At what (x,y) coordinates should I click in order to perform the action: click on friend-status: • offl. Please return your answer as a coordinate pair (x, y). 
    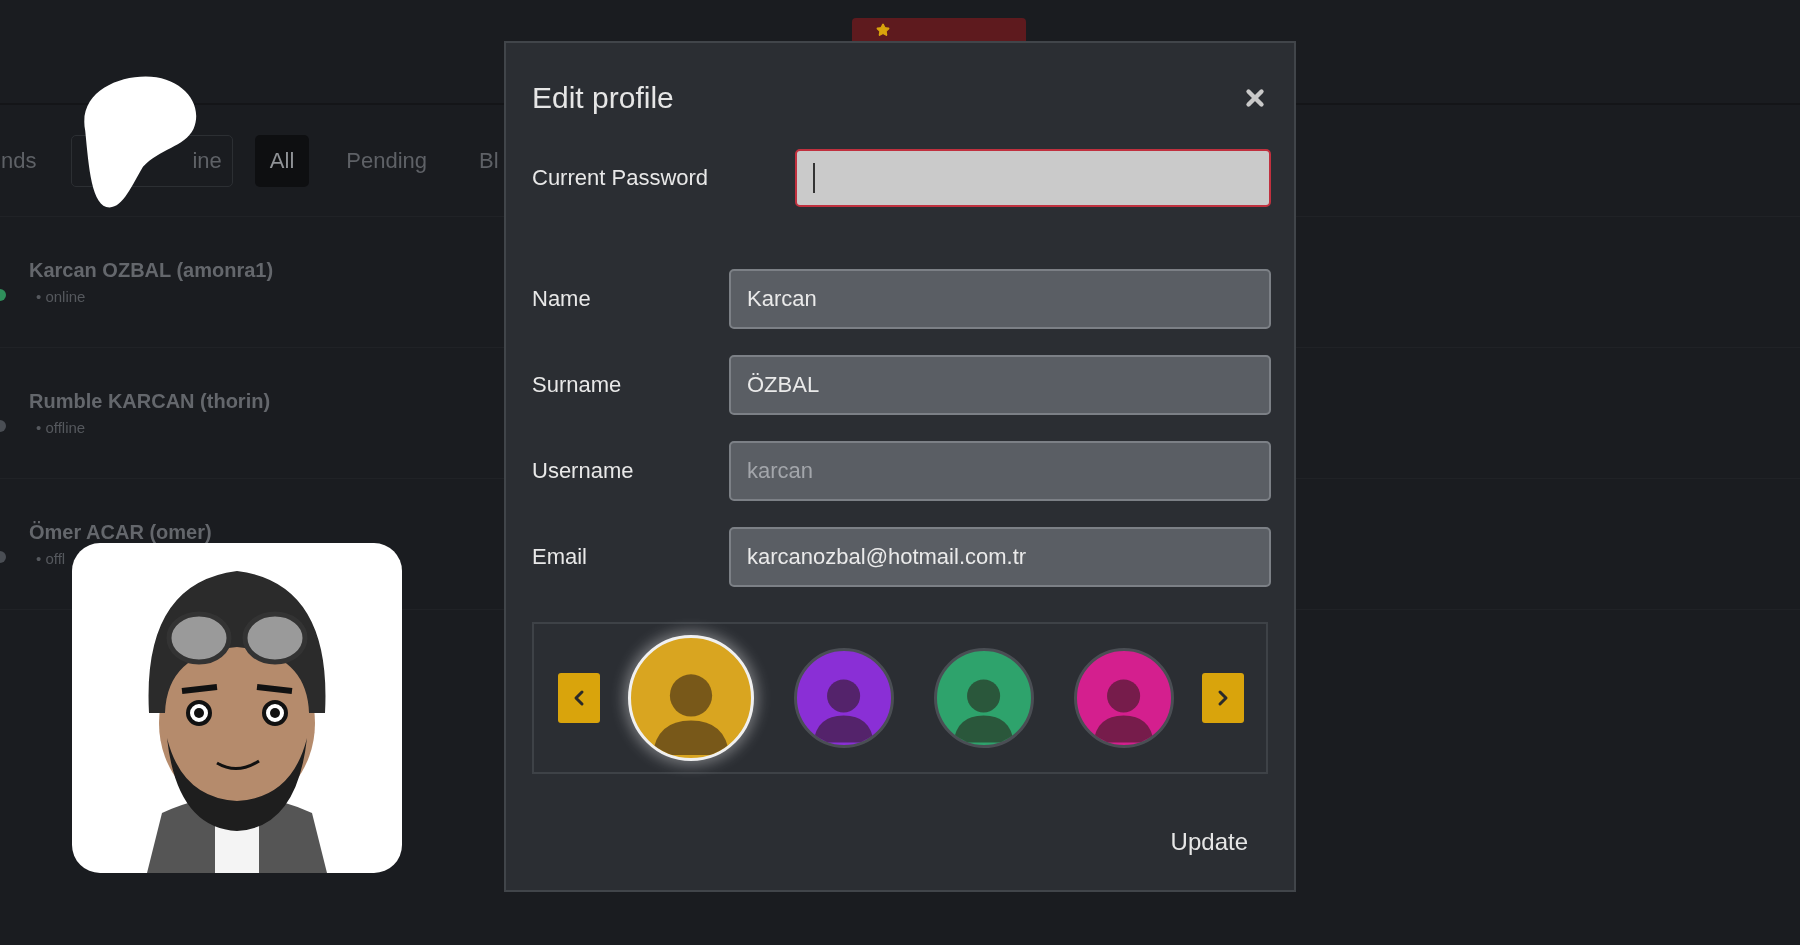
    Looking at the image, I should click on (51, 558).